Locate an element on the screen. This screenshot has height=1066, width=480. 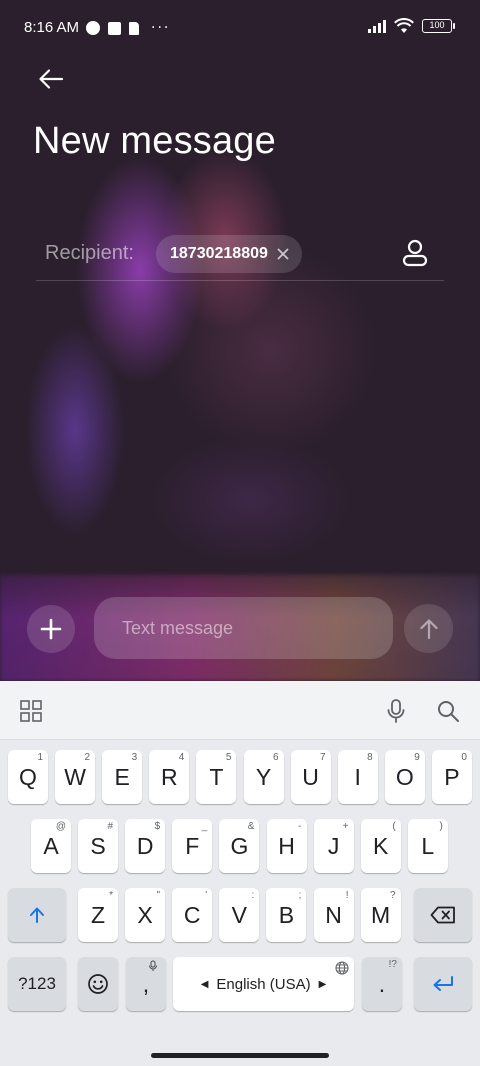
key-label: B is located at coordinates (286, 914).